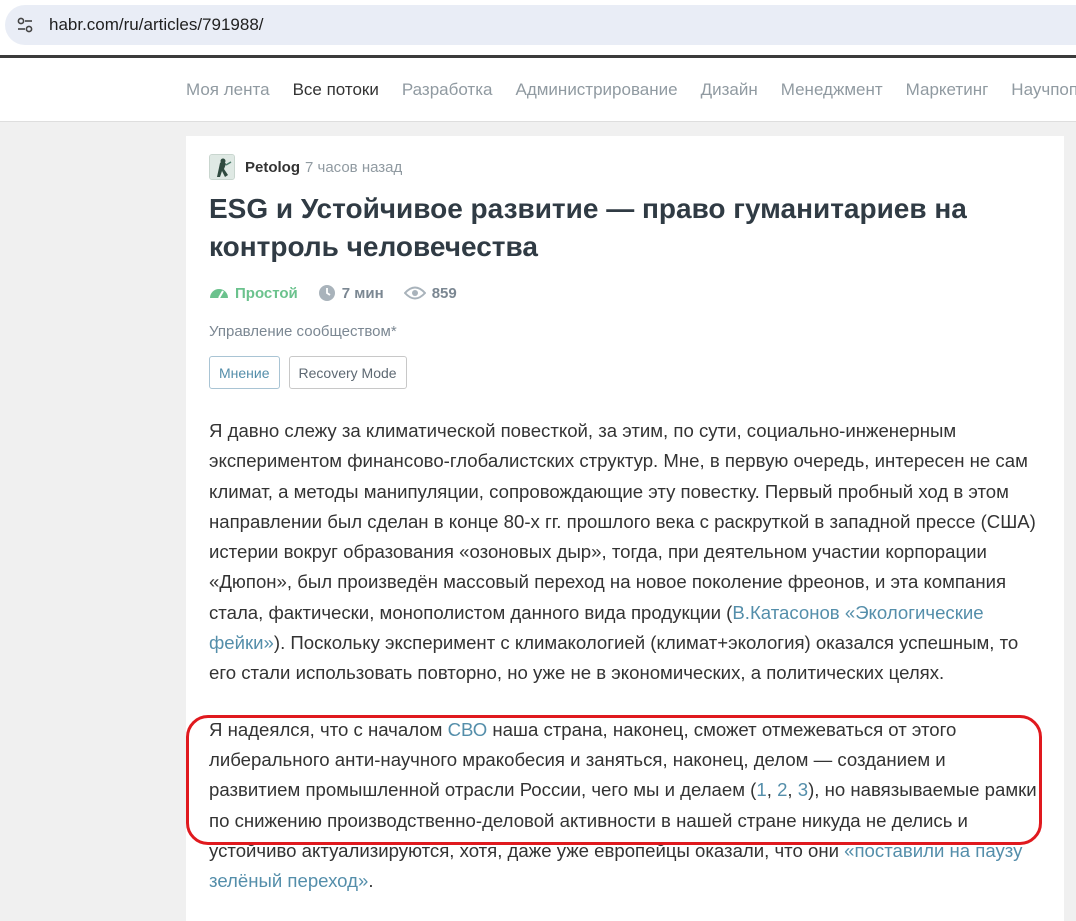 This screenshot has height=921, width=1076. Describe the element at coordinates (328, 729) in the screenshot. I see `paragraph-text: Я надеялся, что с началом` at that location.